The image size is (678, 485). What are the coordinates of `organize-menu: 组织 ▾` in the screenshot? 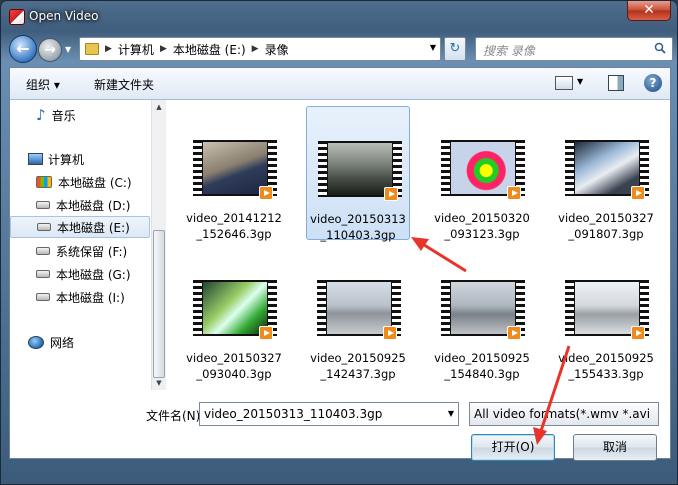 It's located at (43, 84).